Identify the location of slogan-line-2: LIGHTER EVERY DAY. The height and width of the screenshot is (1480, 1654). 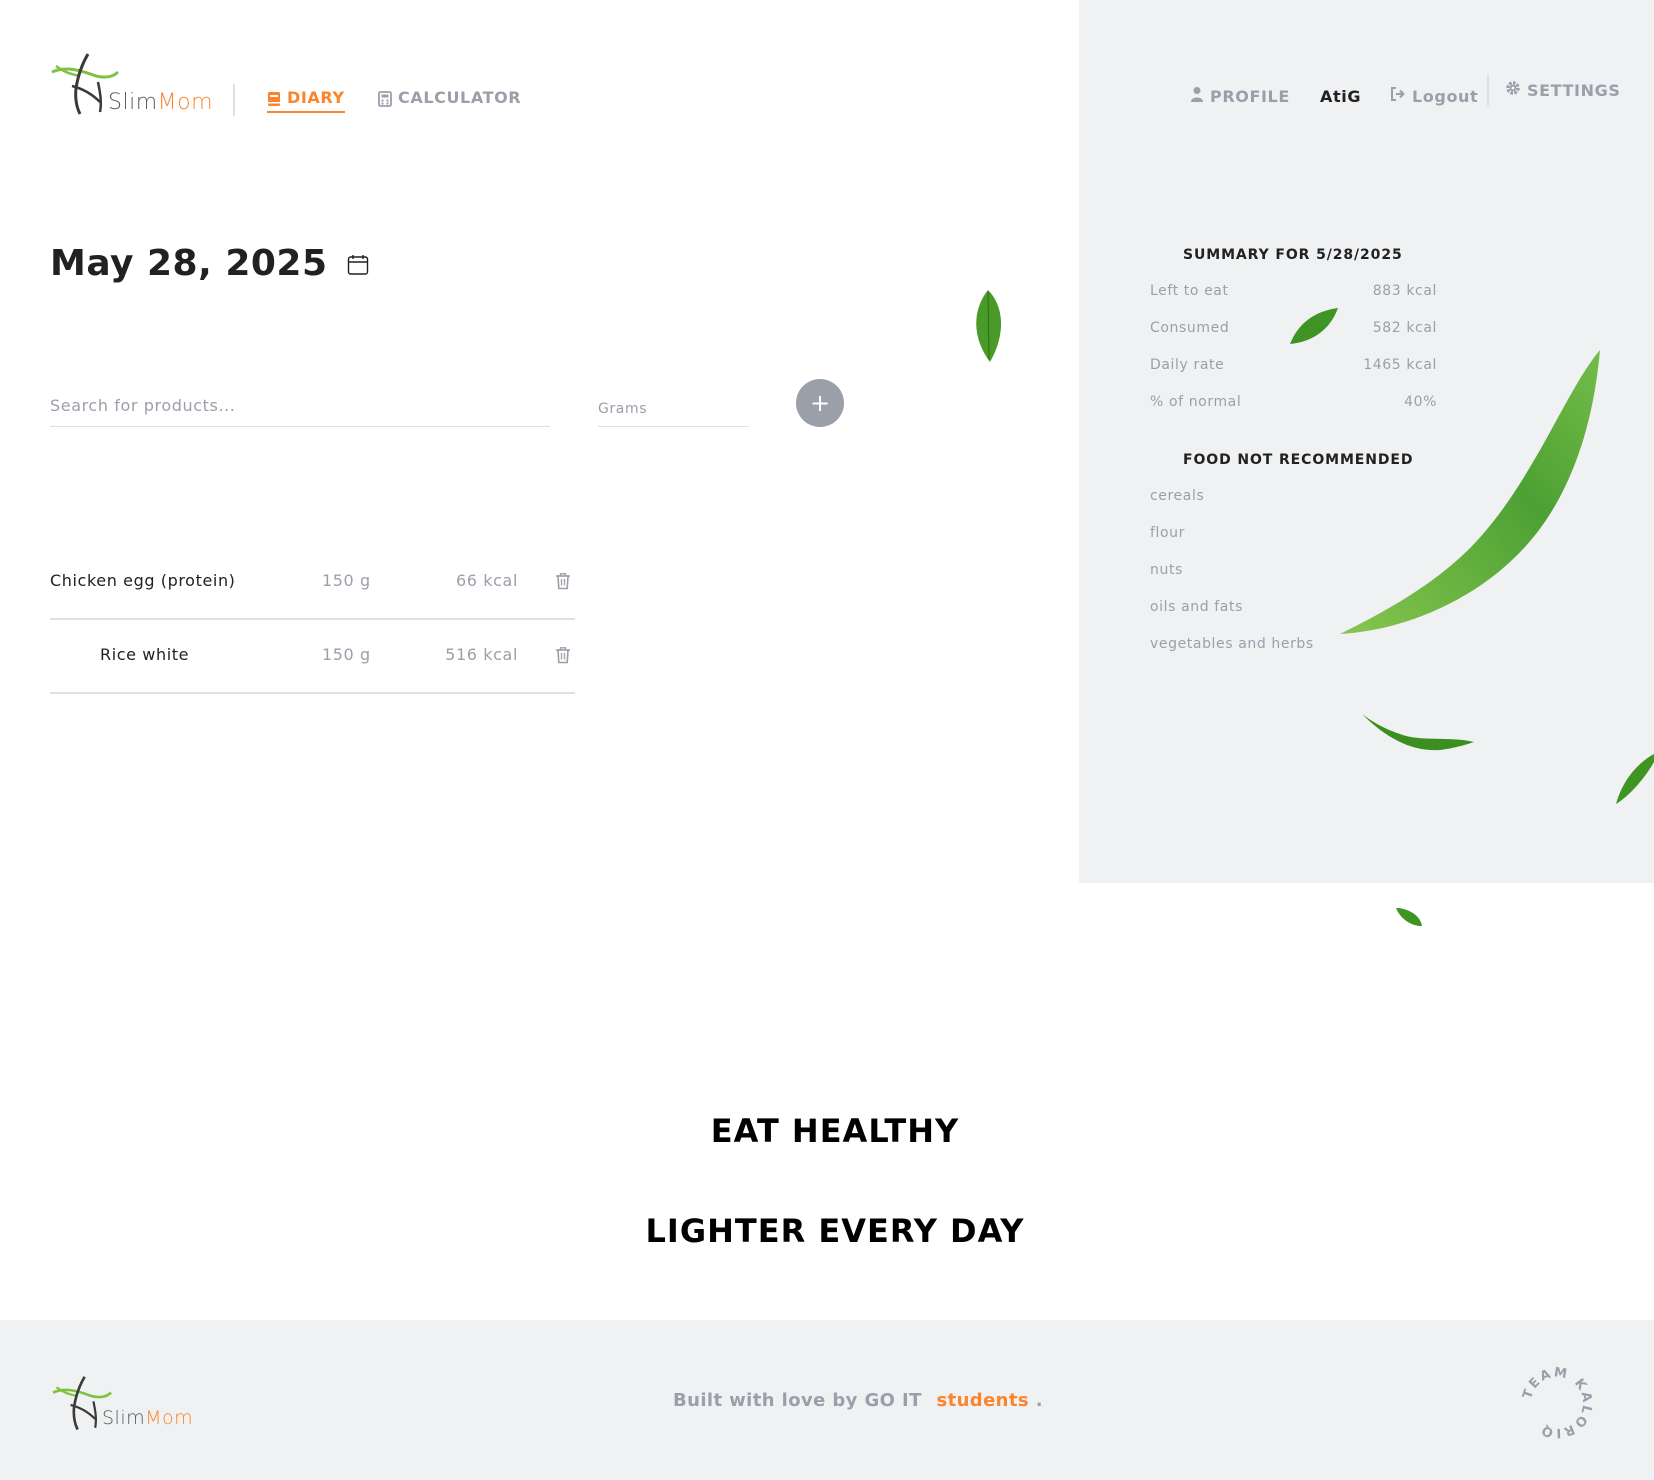
(835, 1231).